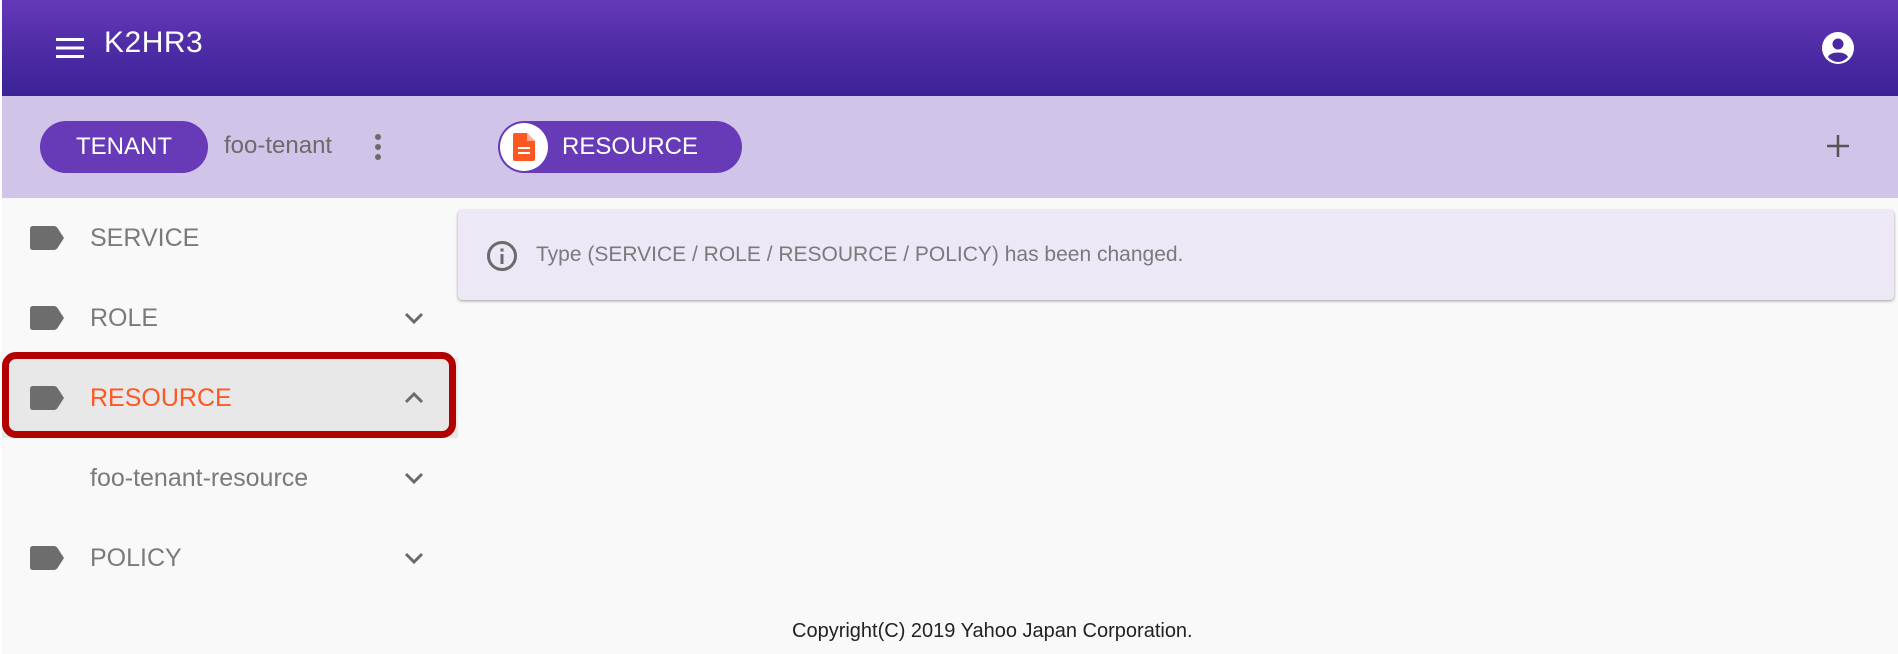  Describe the element at coordinates (230, 238) in the screenshot. I see `sidebar-item-service: SERVICE` at that location.